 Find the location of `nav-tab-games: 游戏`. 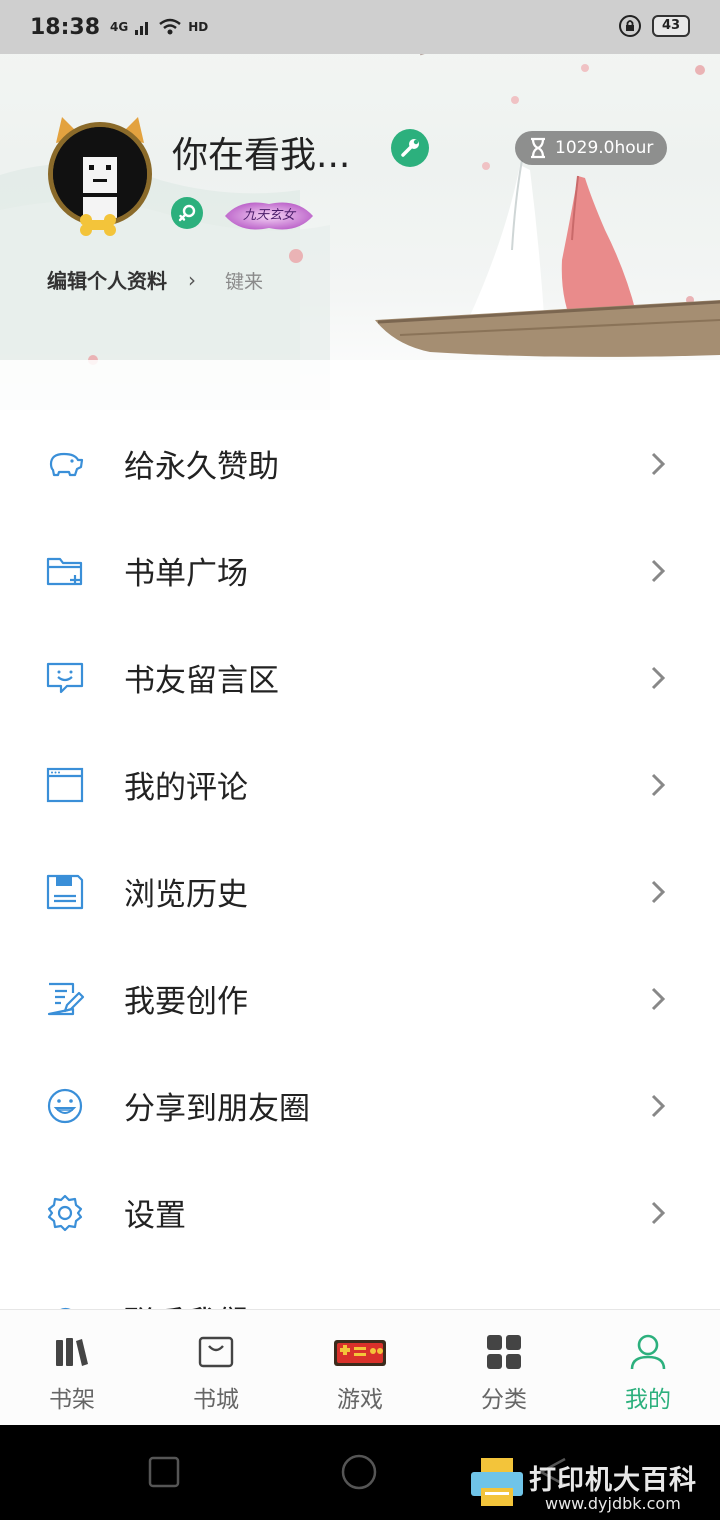

nav-tab-games: 游戏 is located at coordinates (360, 1368).